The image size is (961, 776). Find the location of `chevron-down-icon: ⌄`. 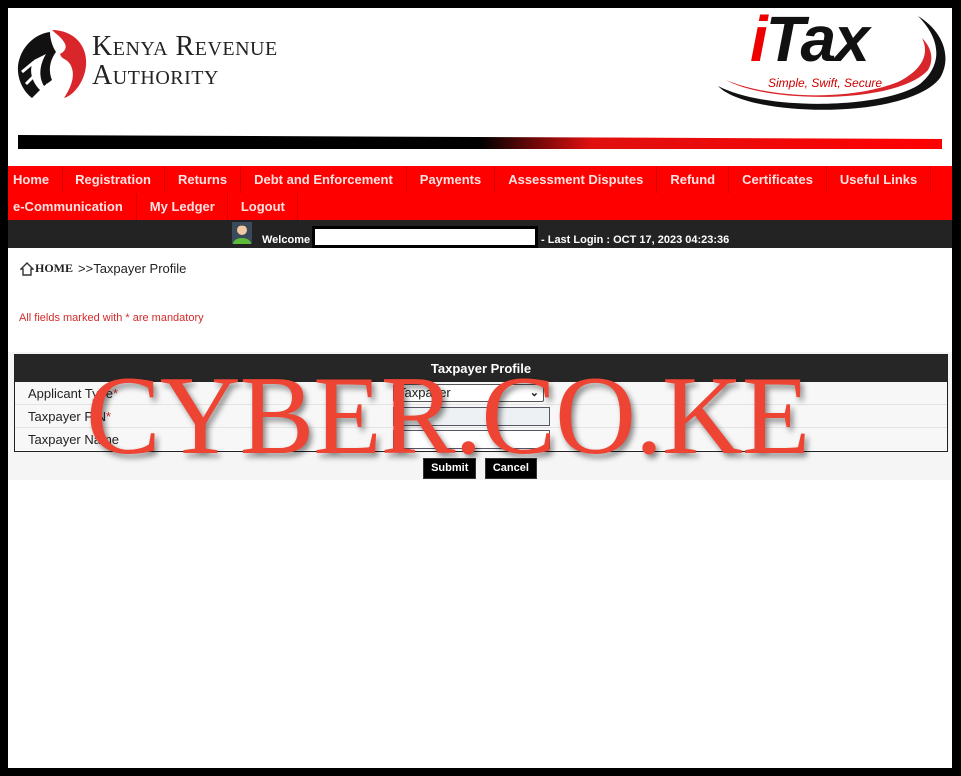

chevron-down-icon: ⌄ is located at coordinates (534, 393).